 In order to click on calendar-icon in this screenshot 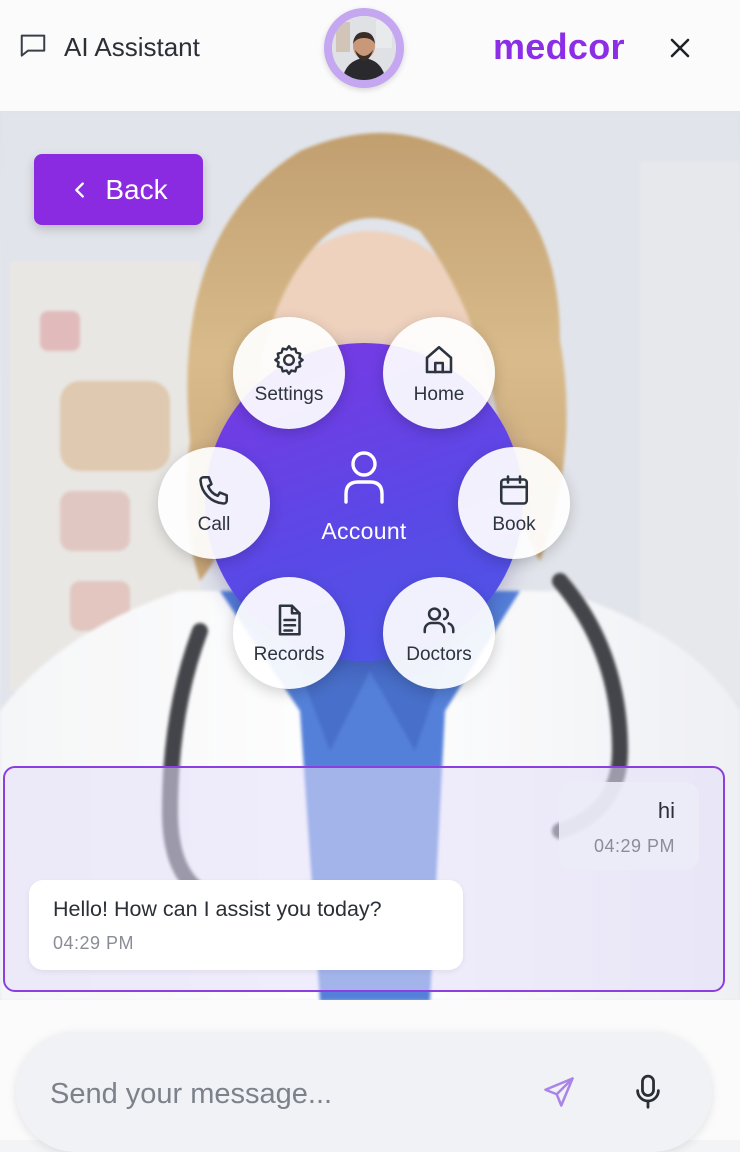, I will do `click(514, 490)`.